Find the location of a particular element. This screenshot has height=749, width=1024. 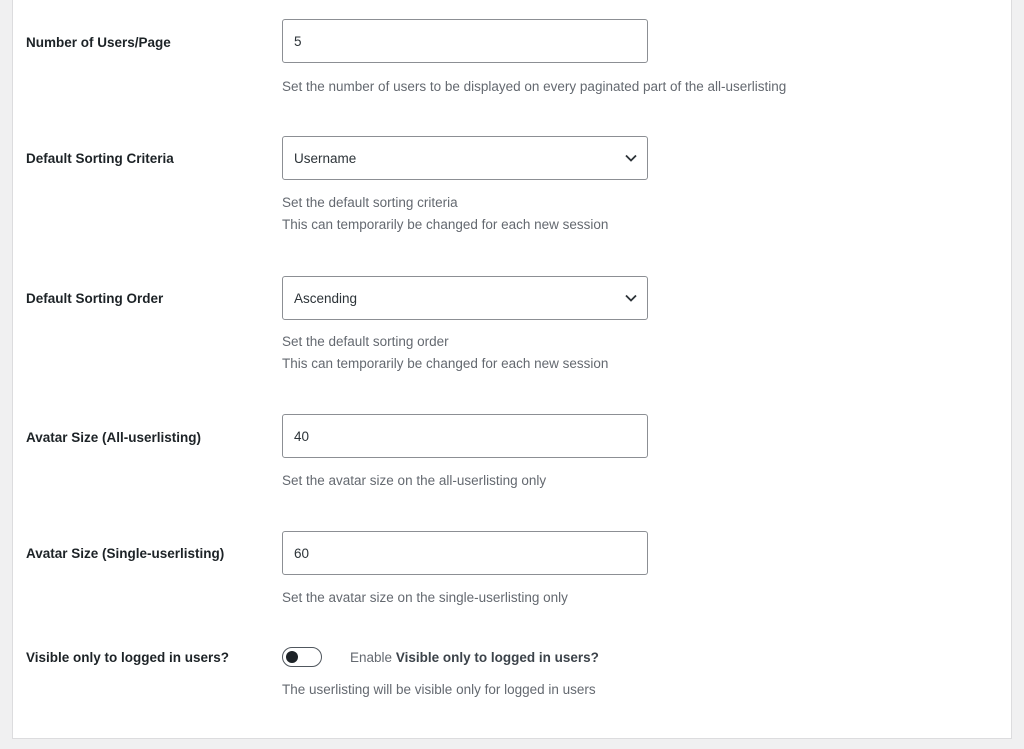

input-value: 40 is located at coordinates (302, 436).